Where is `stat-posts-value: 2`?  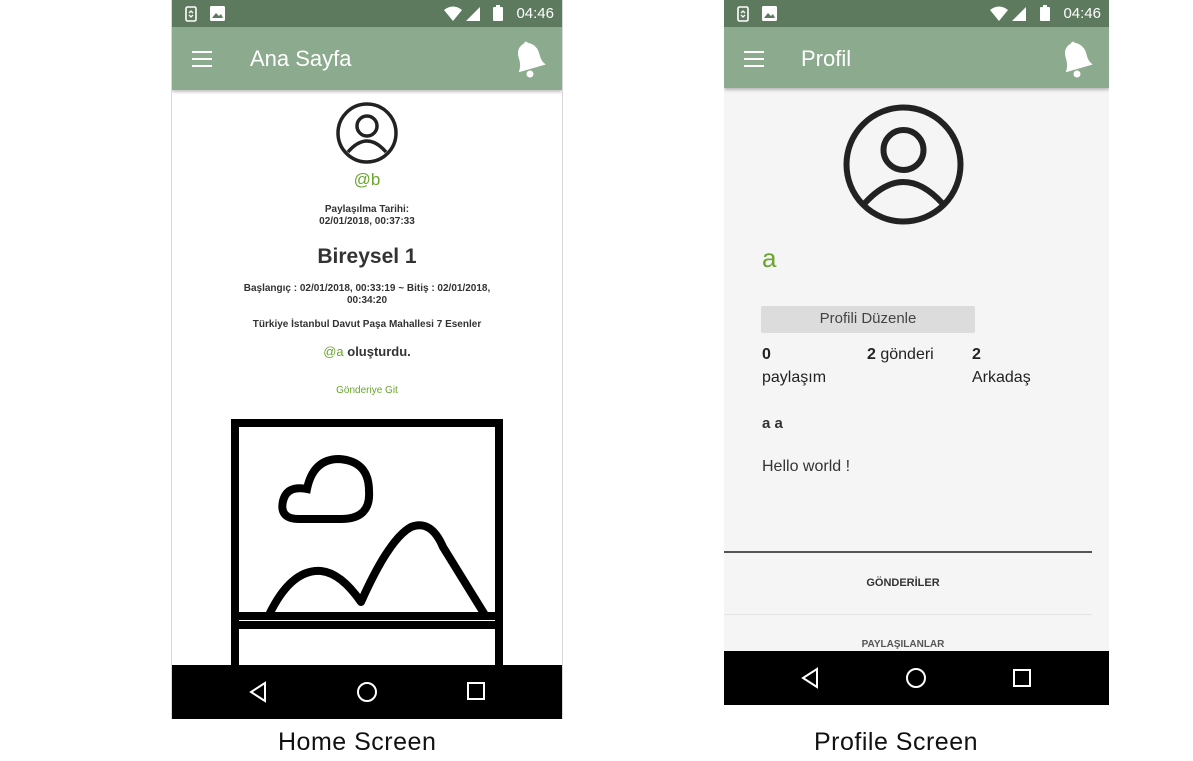 stat-posts-value: 2 is located at coordinates (871, 354).